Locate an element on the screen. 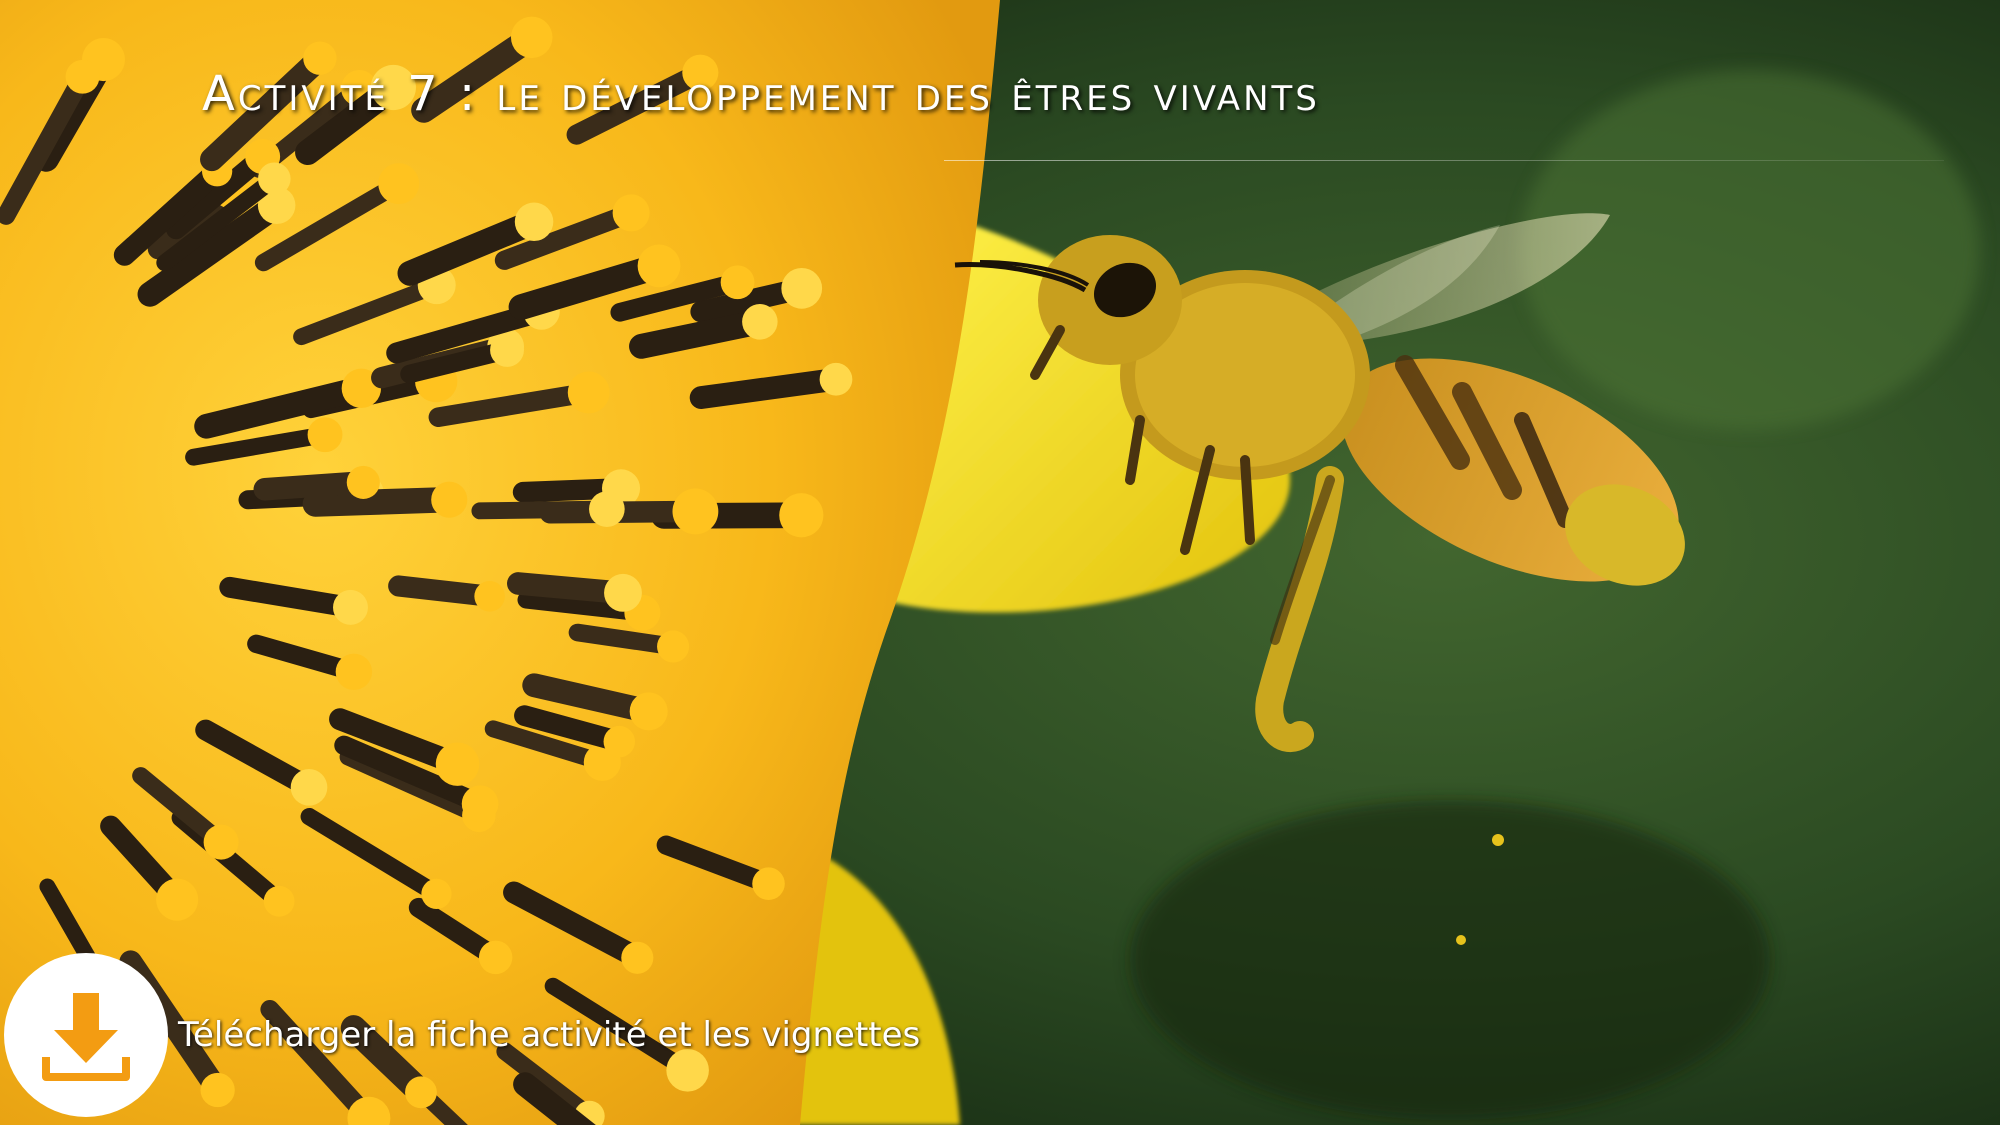 The height and width of the screenshot is (1125, 2000). download-icon is located at coordinates (86, 1035).